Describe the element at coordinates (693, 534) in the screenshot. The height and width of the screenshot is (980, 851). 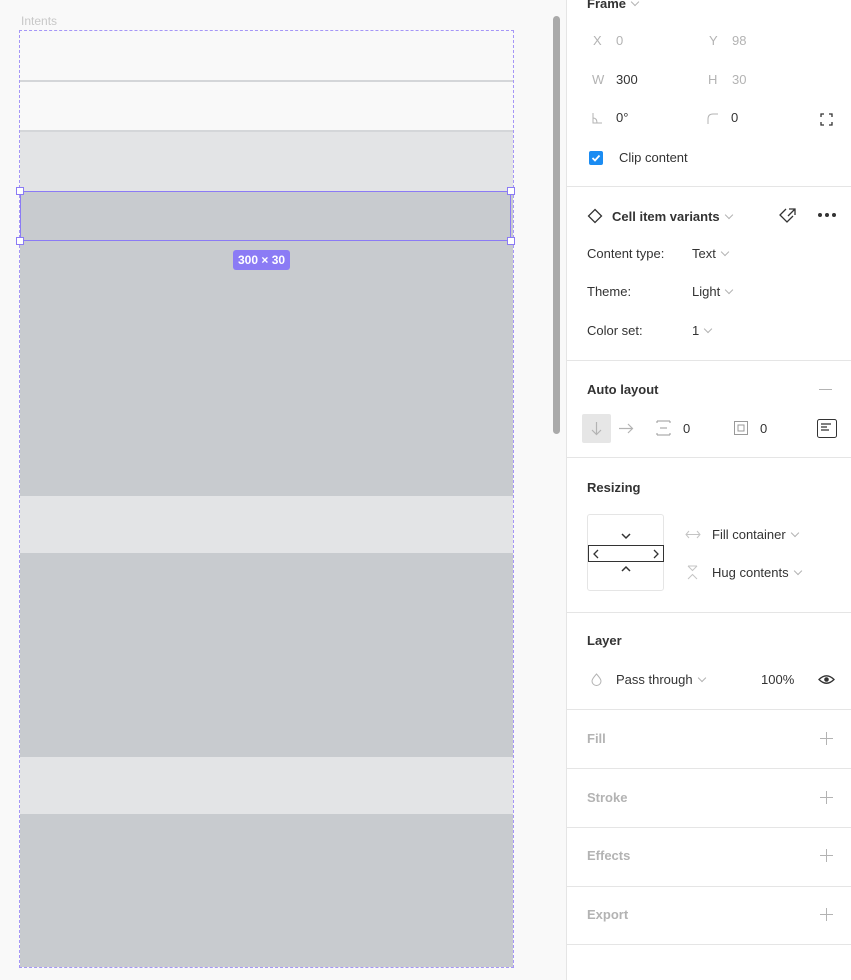
I see `horizontal-resize-icon` at that location.